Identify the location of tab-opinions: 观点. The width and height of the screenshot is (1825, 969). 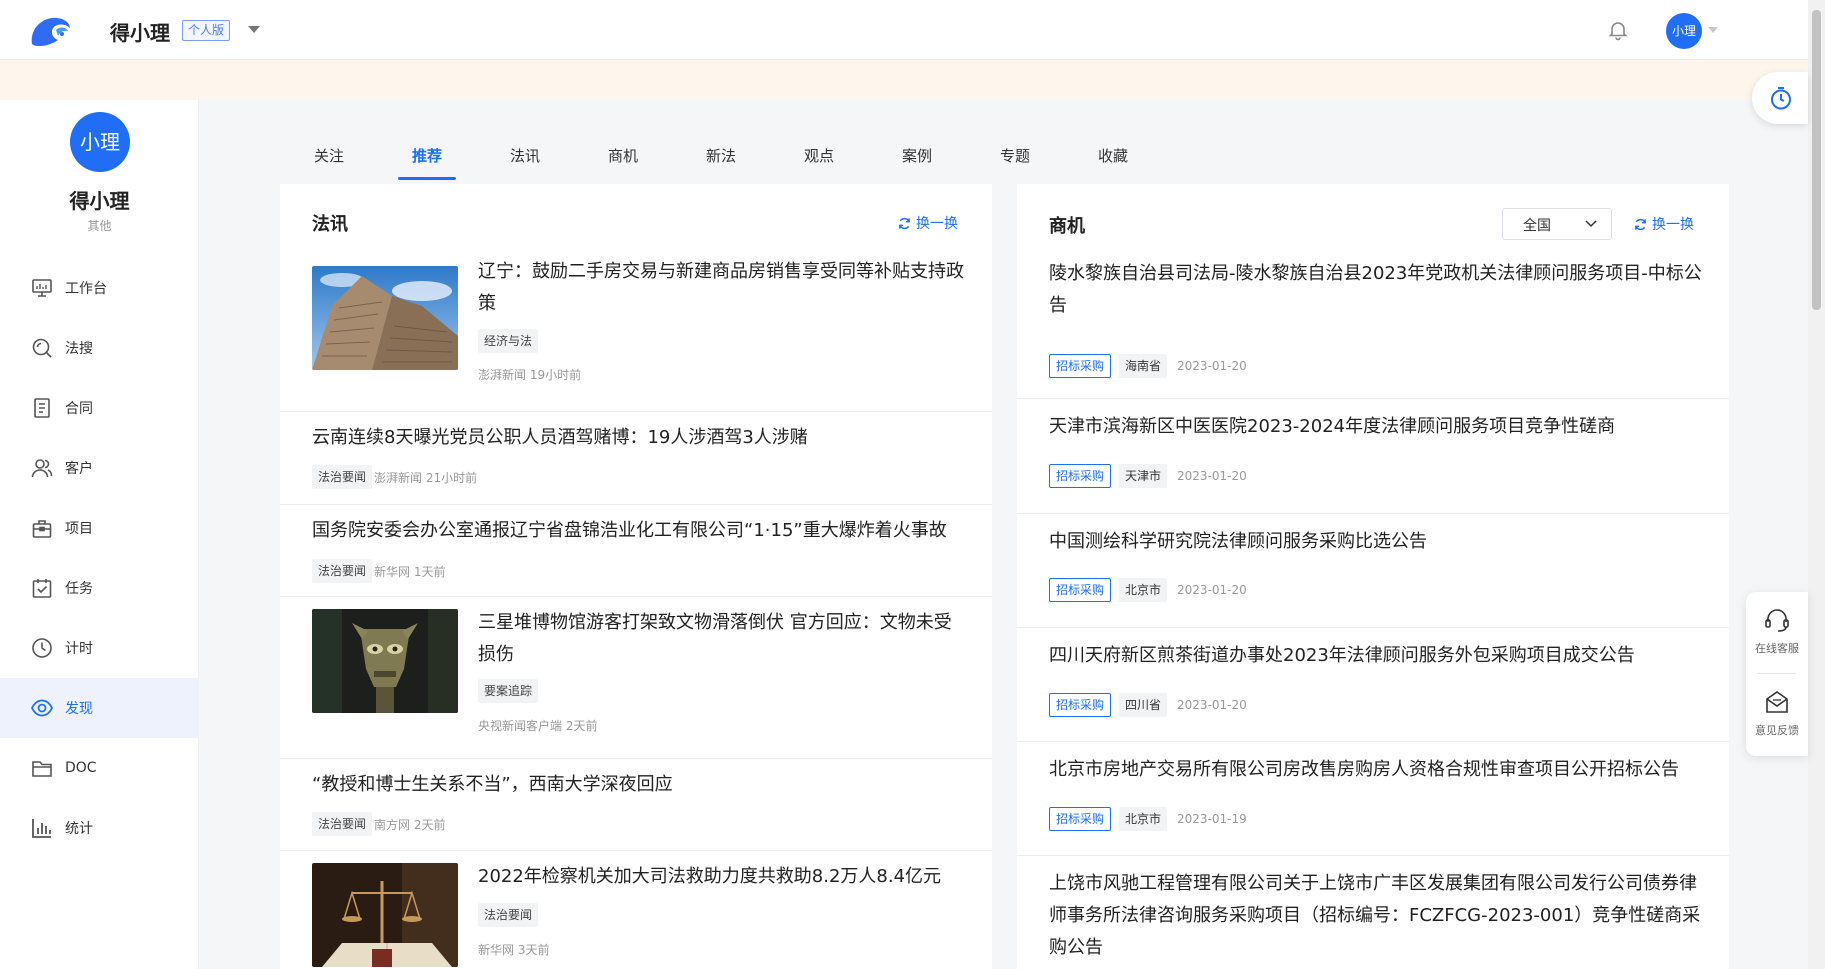
(819, 160).